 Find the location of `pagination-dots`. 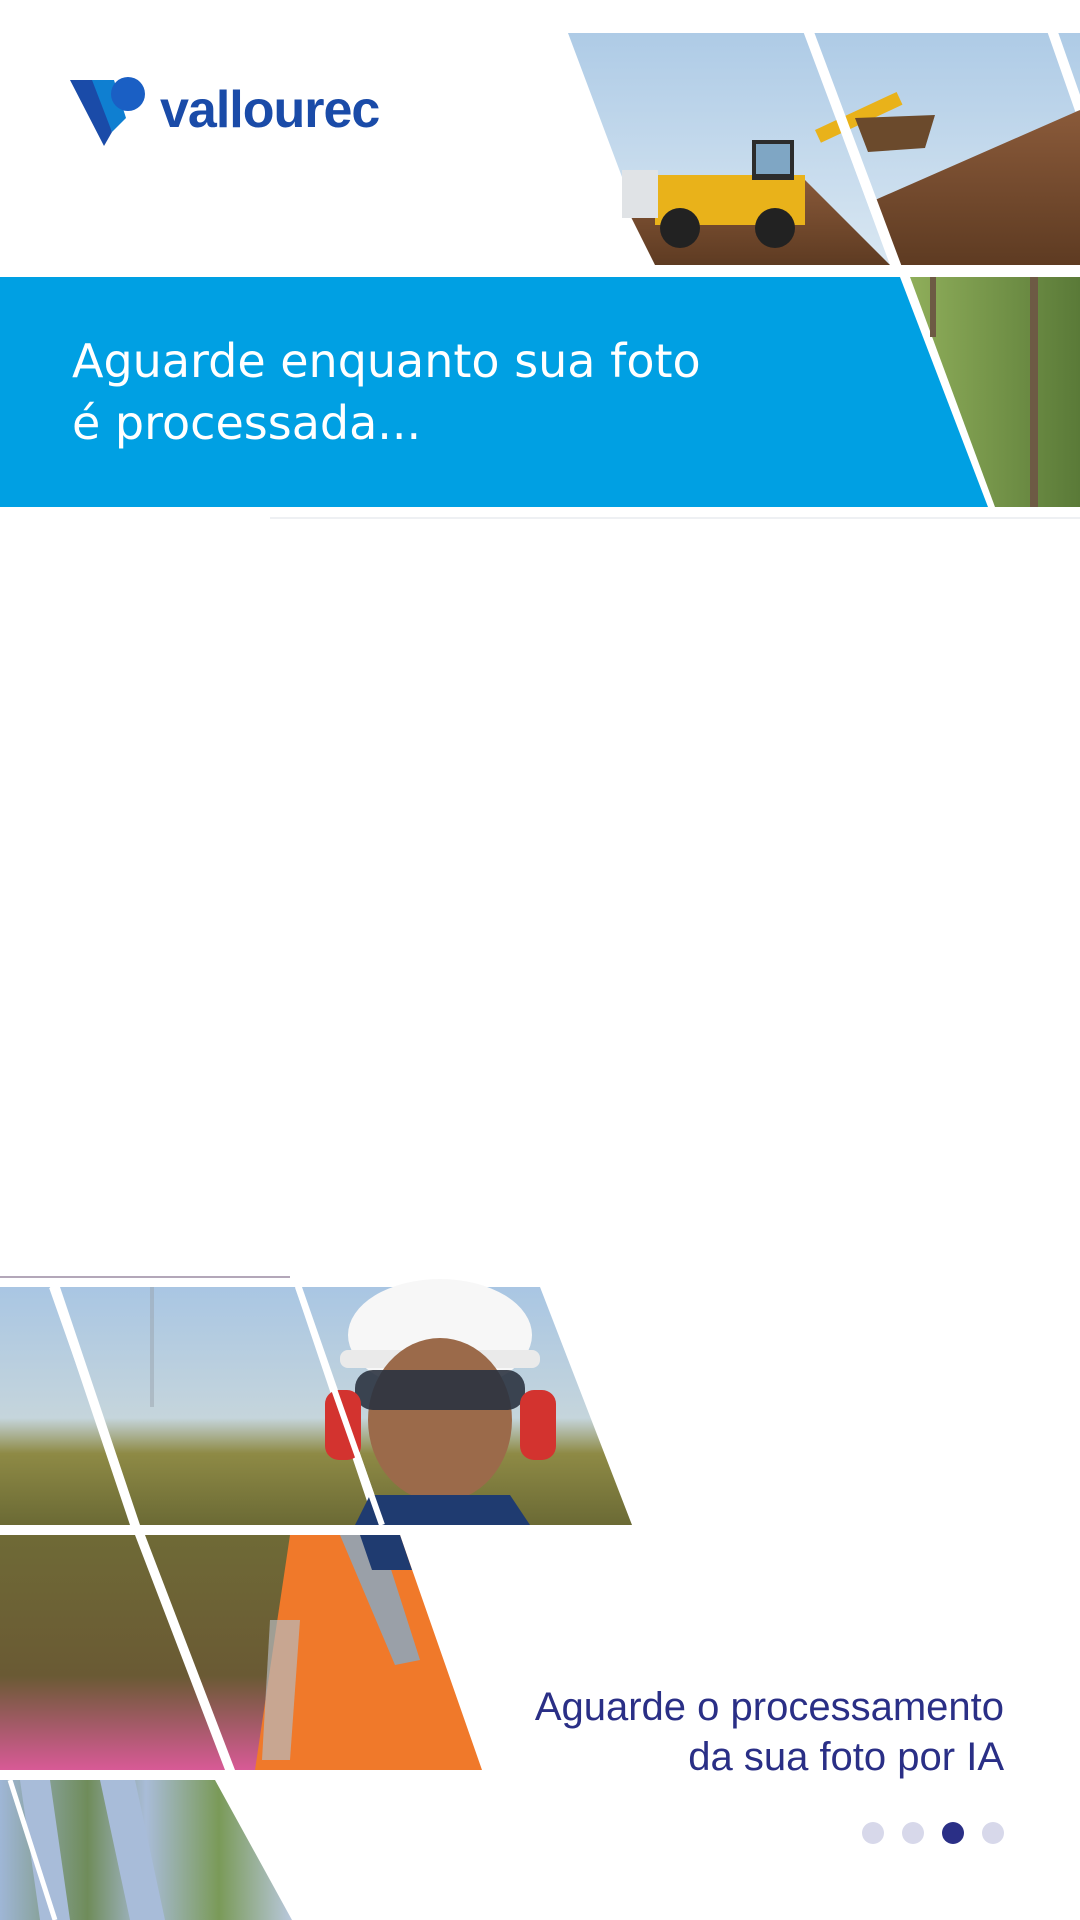

pagination-dots is located at coordinates (933, 1833).